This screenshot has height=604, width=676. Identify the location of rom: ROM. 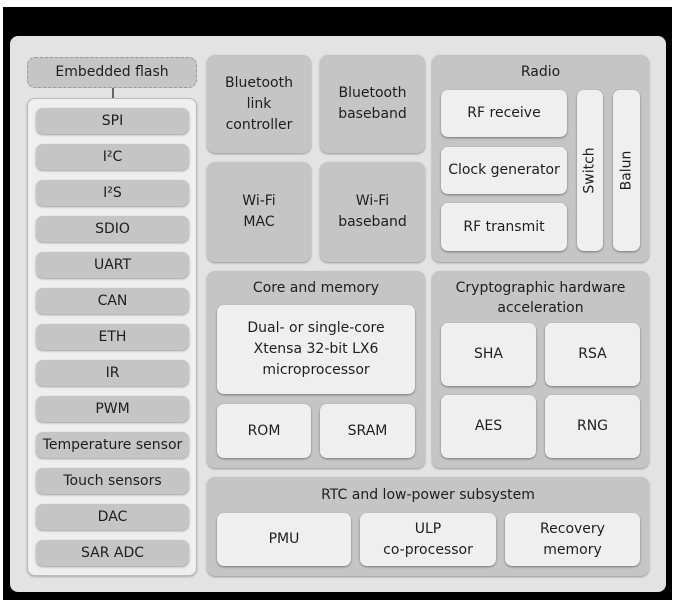
(264, 431).